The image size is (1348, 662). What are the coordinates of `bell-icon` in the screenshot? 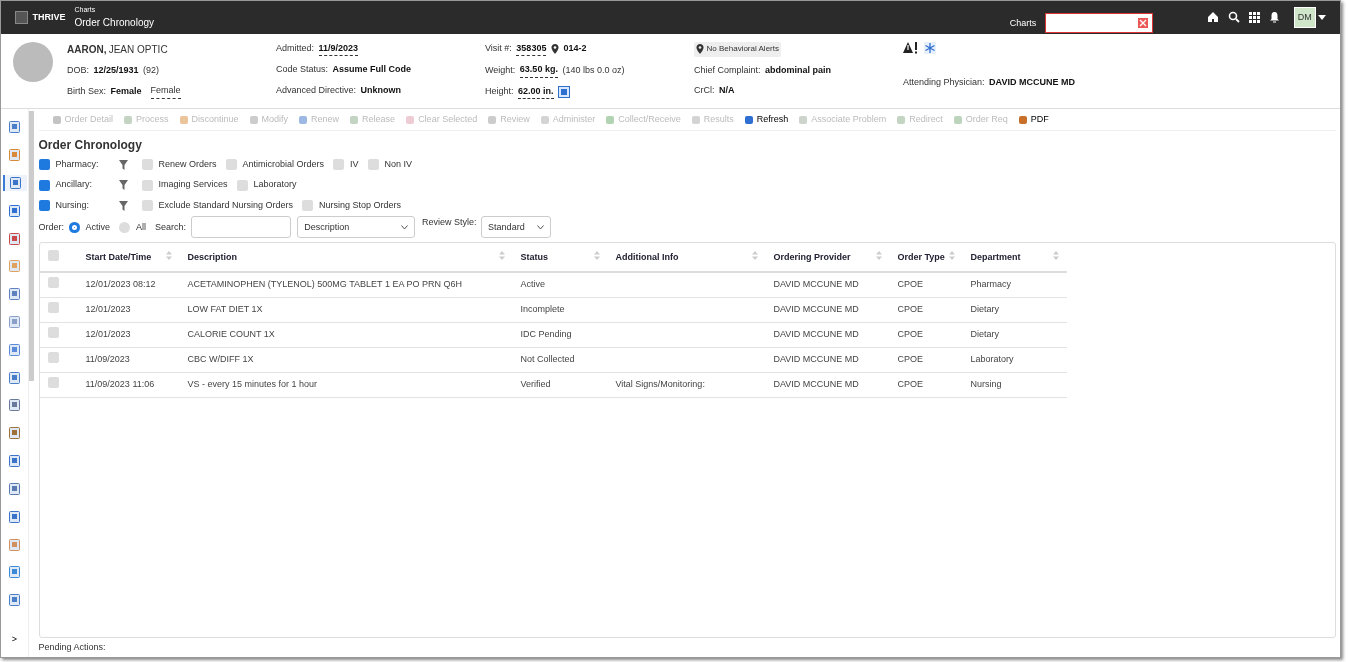 It's located at (1275, 17).